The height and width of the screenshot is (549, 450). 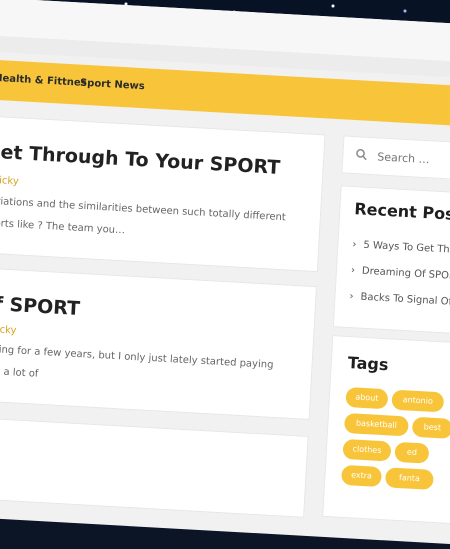 I want to click on tag-chip: antonio, so click(x=418, y=401).